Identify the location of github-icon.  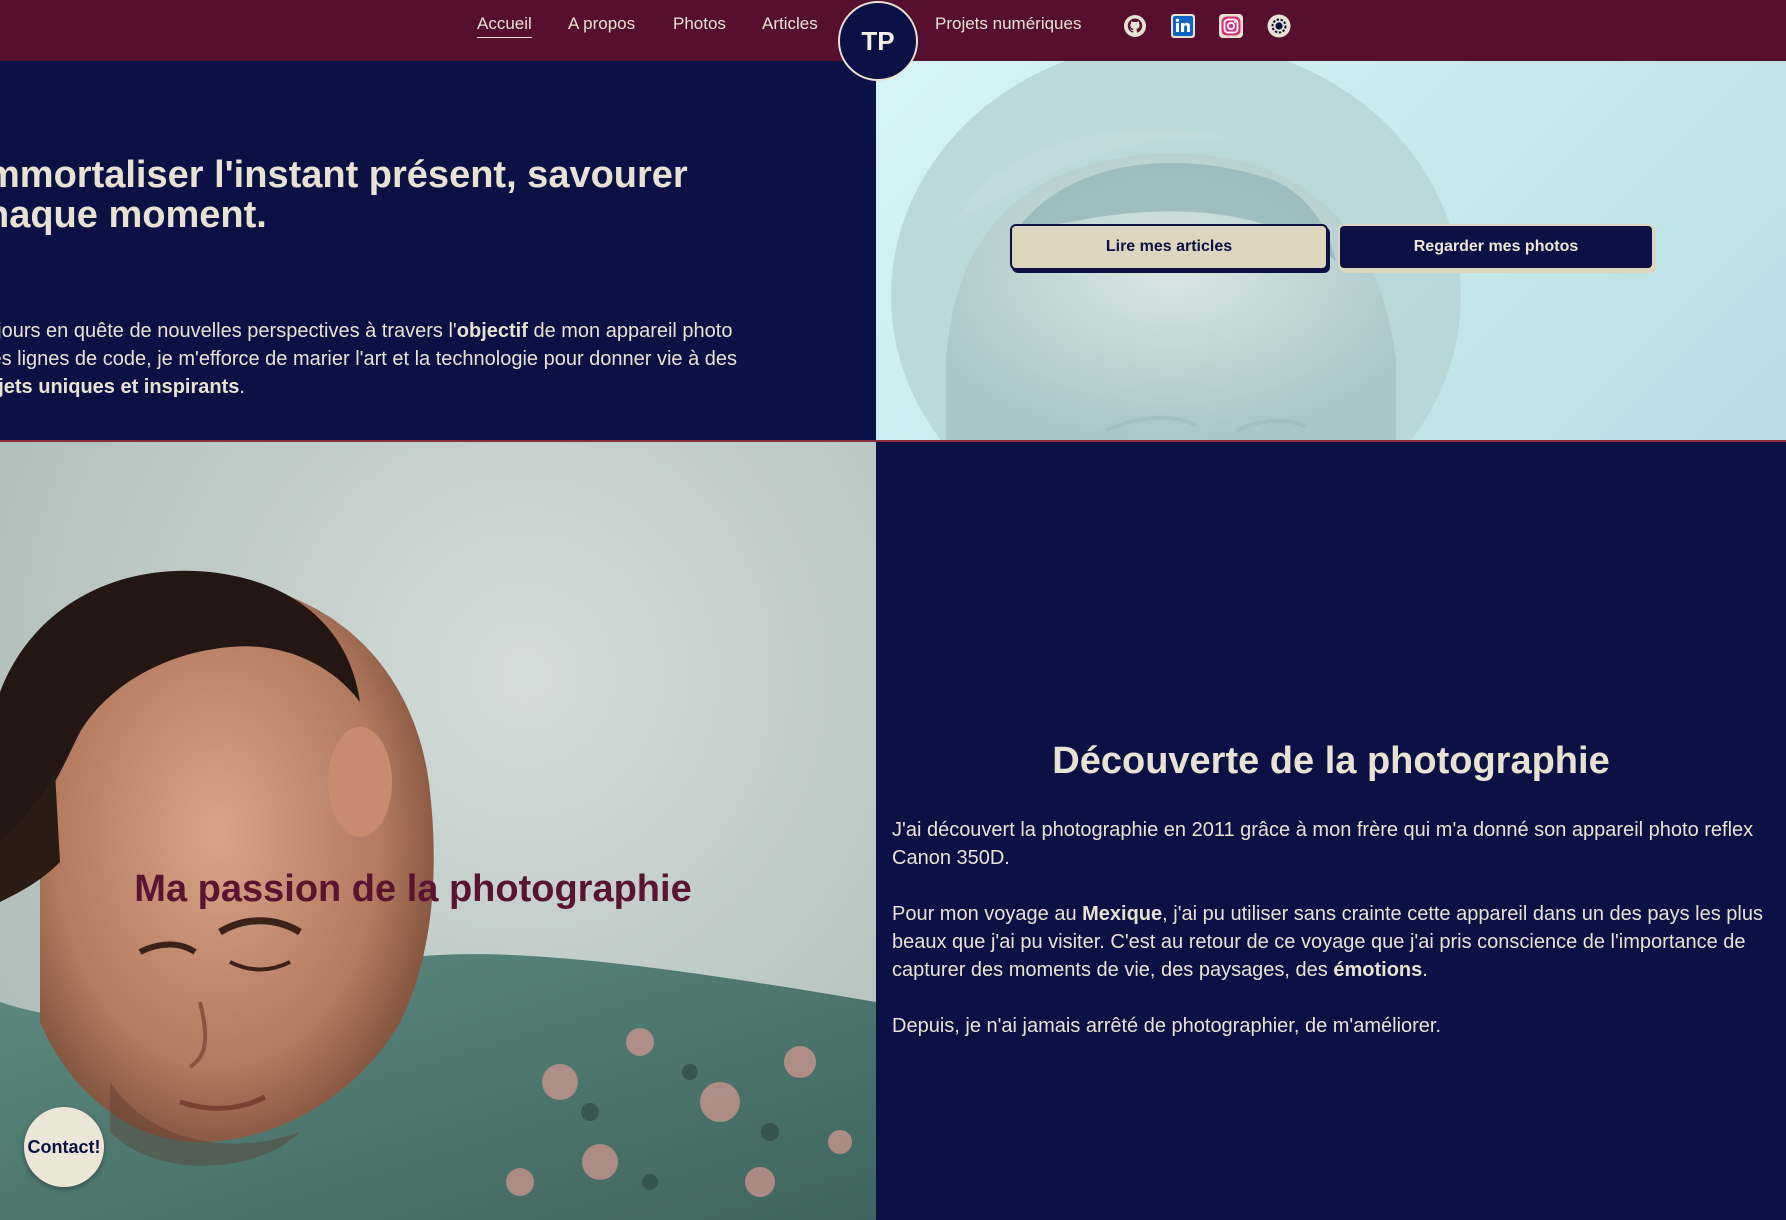
(1134, 25).